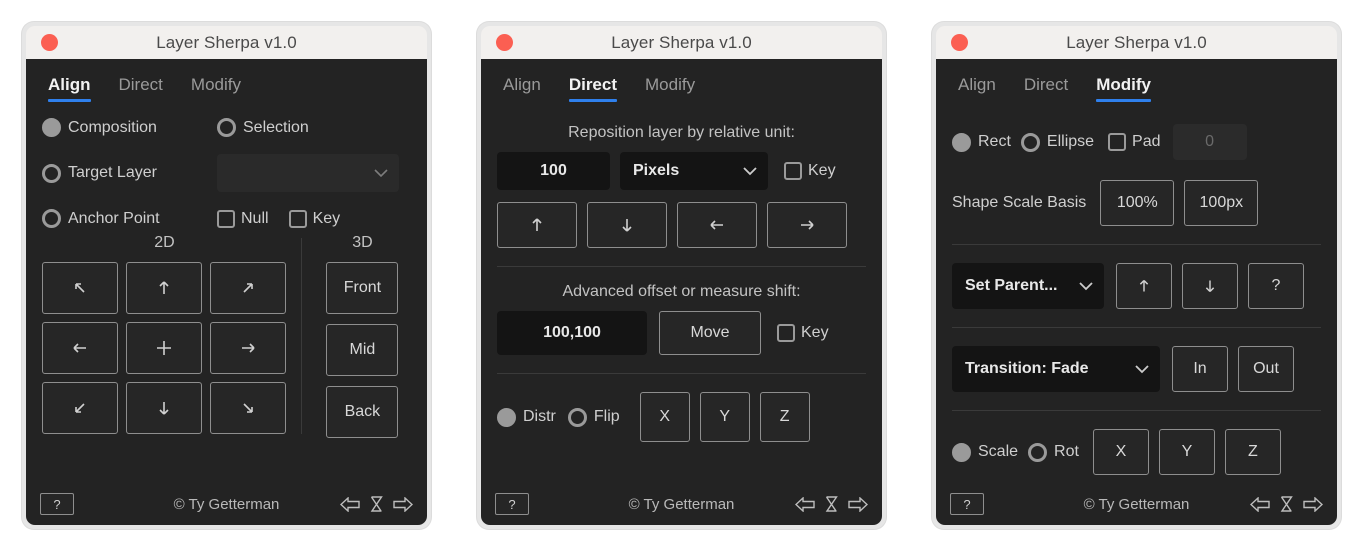 The image size is (1371, 551). I want to click on radio-ellipse: Ellipse, so click(1057, 142).